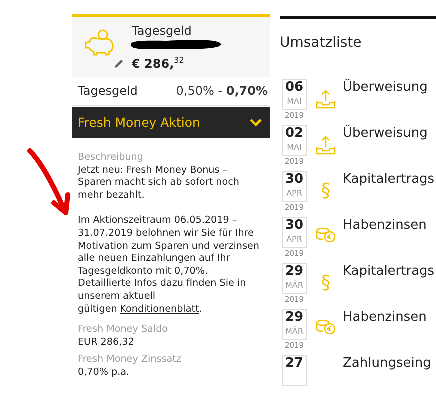 The height and width of the screenshot is (401, 436). What do you see at coordinates (294, 88) in the screenshot?
I see `date-day: 06` at bounding box center [294, 88].